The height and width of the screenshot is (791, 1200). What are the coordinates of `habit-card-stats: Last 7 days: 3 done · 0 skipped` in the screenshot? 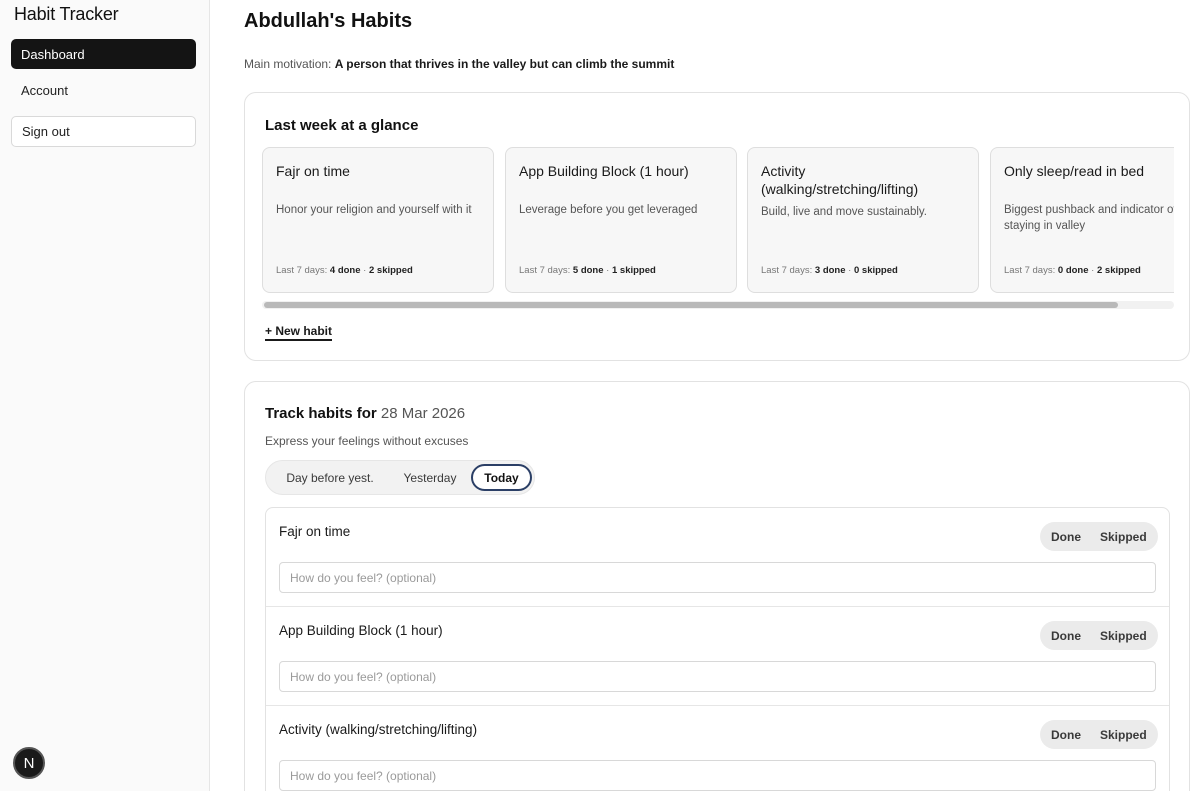 It's located at (829, 270).